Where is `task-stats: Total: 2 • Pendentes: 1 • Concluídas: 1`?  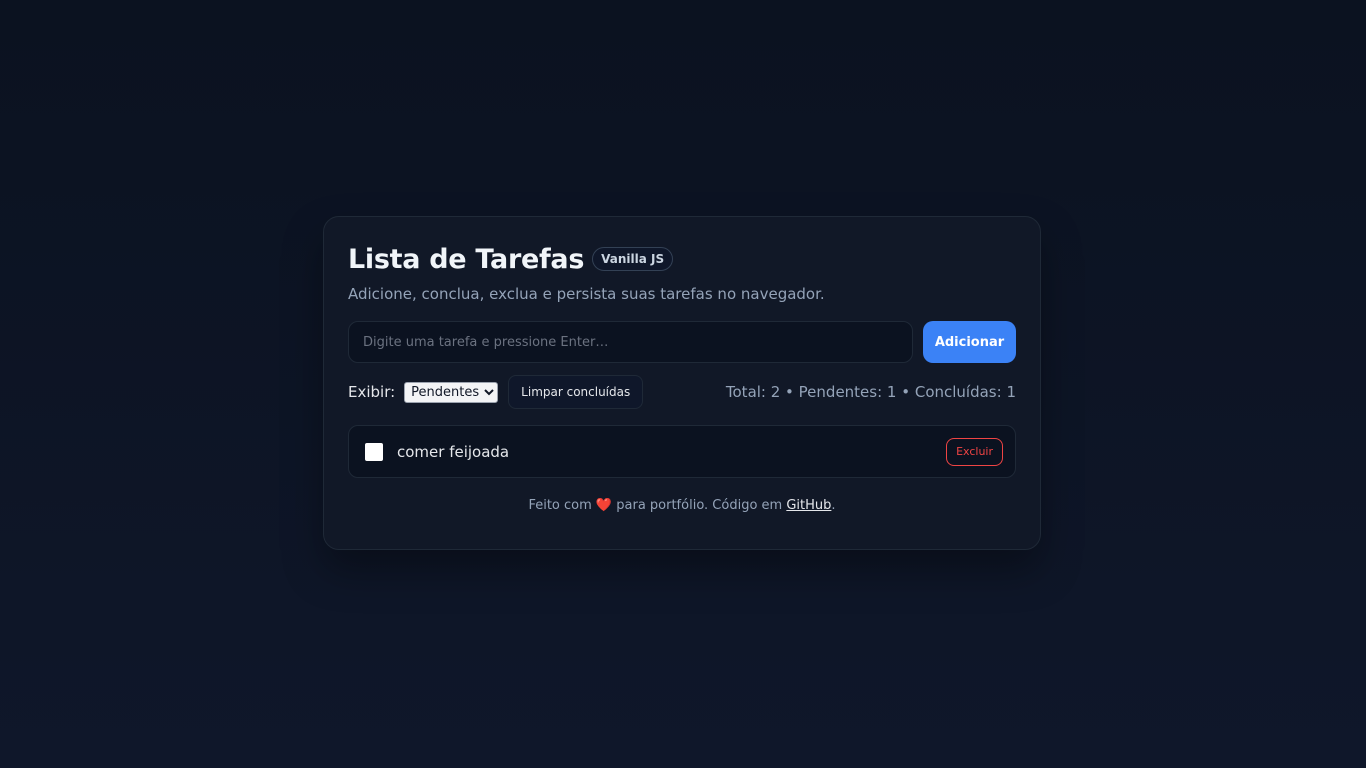
task-stats: Total: 2 • Pendentes: 1 • Concluídas: 1 is located at coordinates (870, 392).